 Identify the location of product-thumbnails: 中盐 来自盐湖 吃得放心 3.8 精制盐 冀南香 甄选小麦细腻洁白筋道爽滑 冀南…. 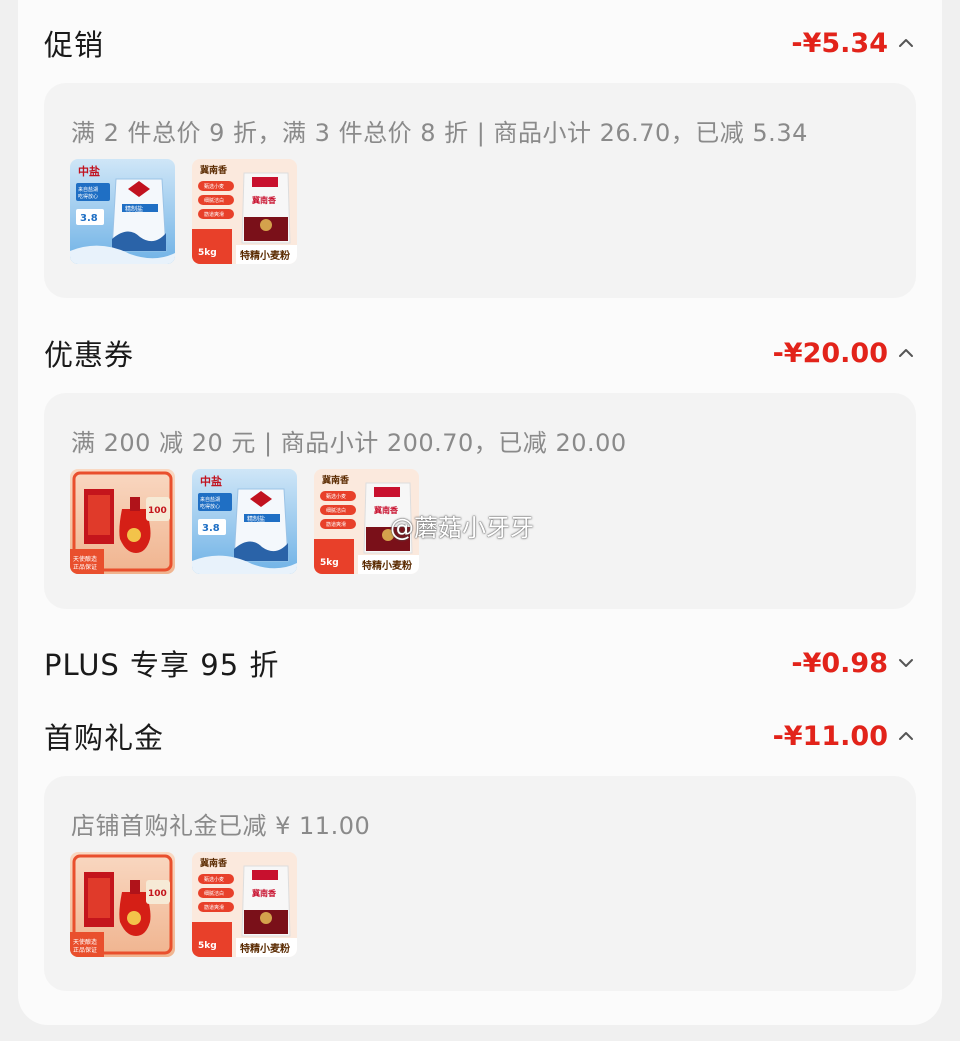
(183, 211).